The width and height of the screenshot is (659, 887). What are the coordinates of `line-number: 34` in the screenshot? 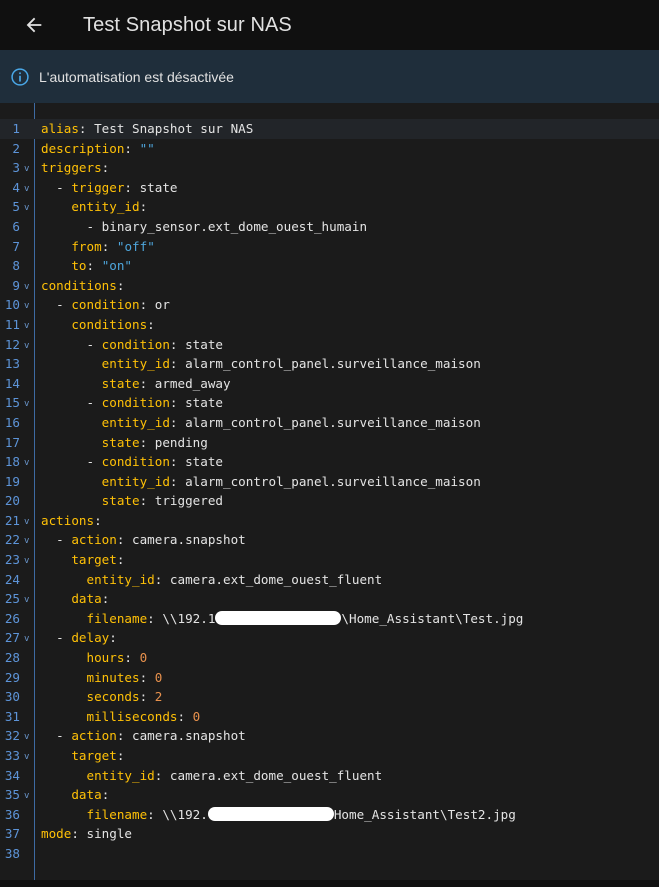 It's located at (12, 775).